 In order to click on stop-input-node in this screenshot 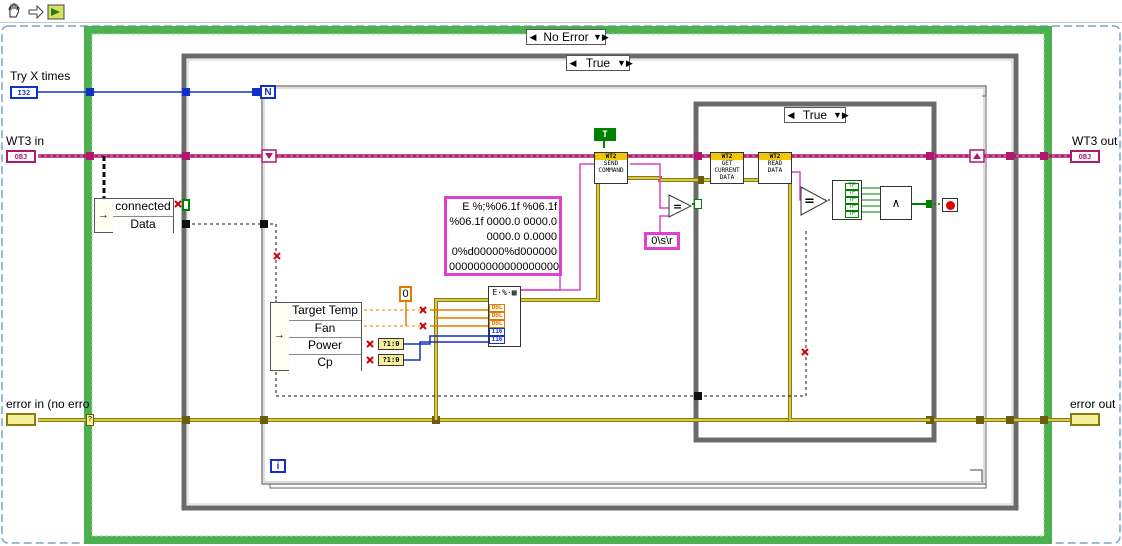, I will do `click(929, 204)`.